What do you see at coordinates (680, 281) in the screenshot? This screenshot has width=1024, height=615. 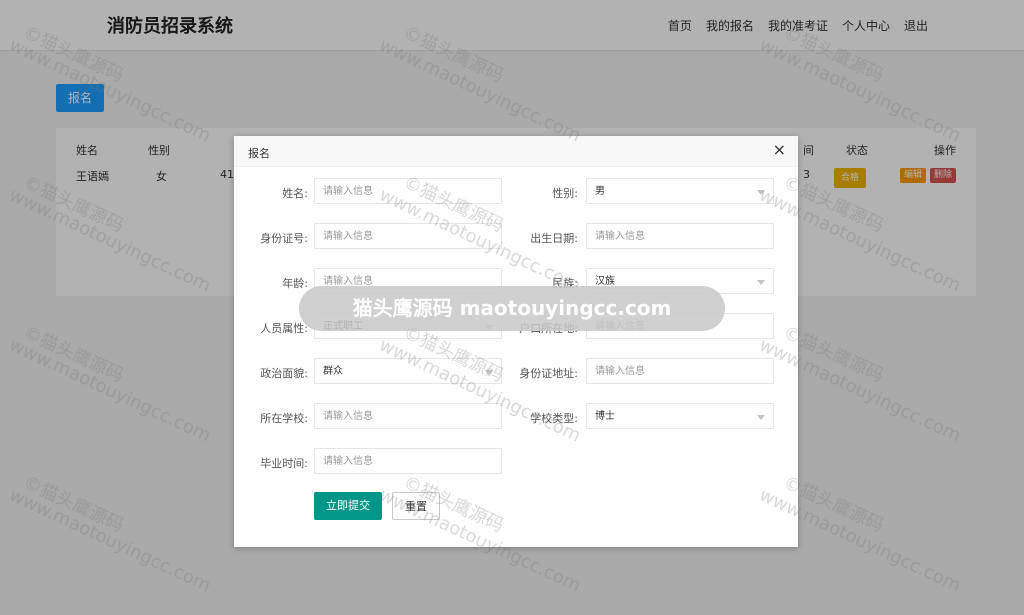 I see `ethnicity-select: 汉族` at bounding box center [680, 281].